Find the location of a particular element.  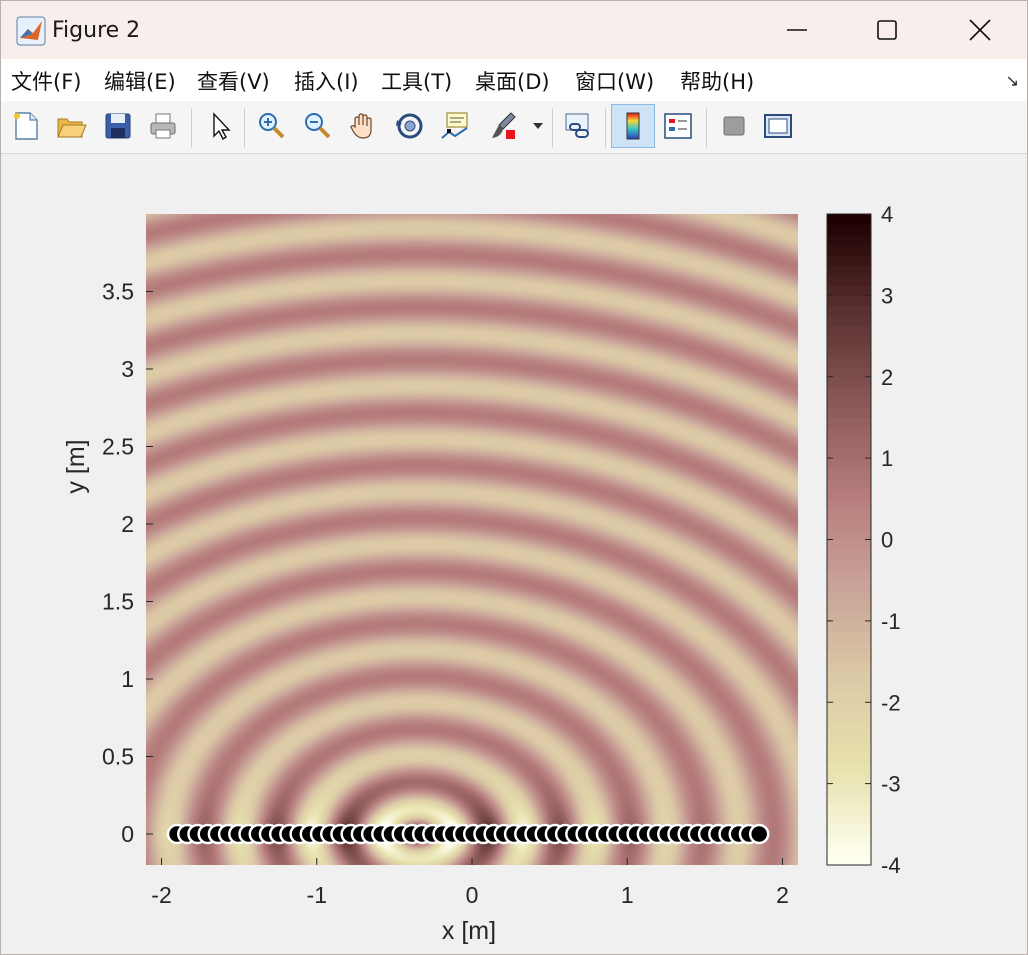

menu-dock-arrow-icon: ↘ is located at coordinates (1012, 81).